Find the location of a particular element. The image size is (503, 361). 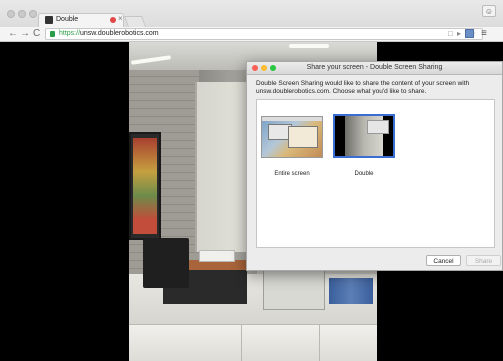

new-tab-button is located at coordinates (135, 21).